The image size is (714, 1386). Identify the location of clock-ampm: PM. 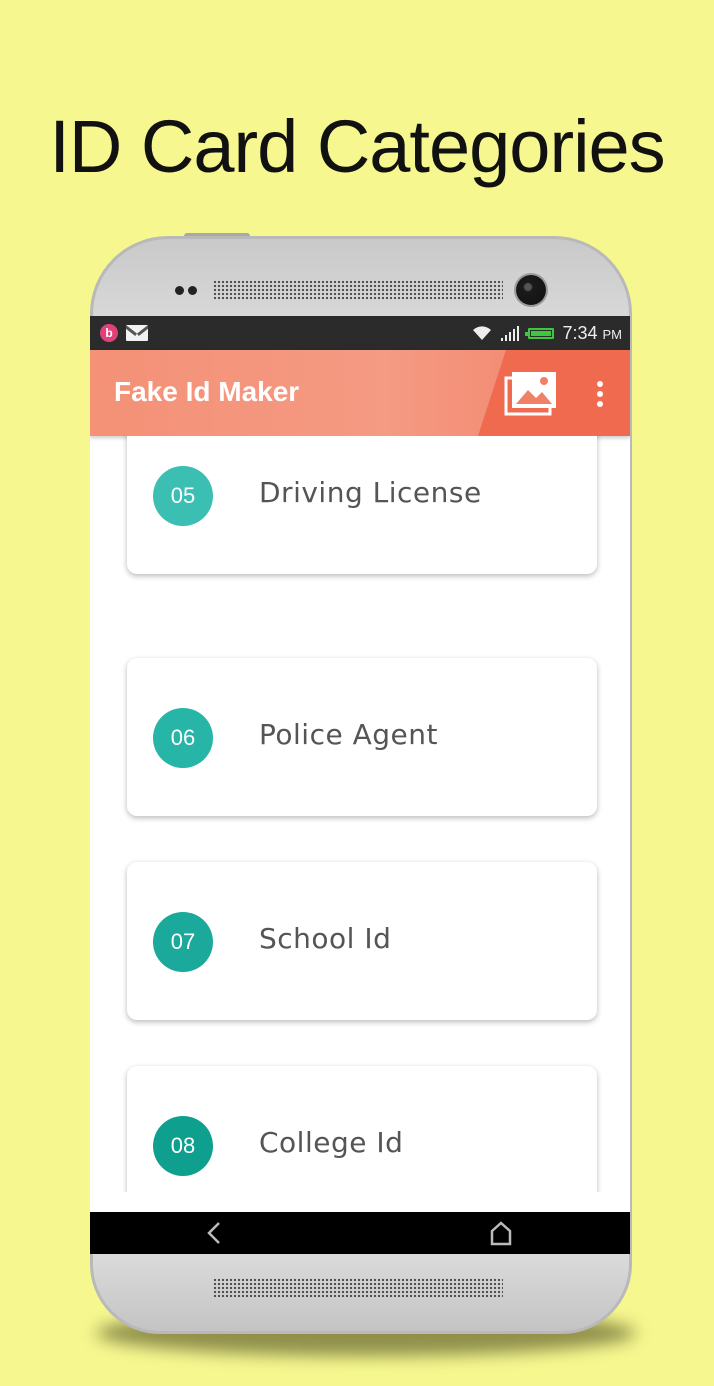
(612, 334).